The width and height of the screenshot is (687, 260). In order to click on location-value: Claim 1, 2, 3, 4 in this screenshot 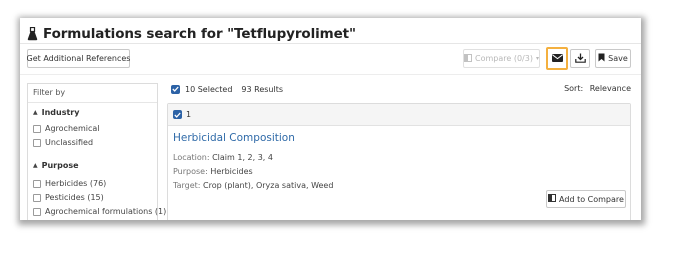, I will do `click(242, 157)`.